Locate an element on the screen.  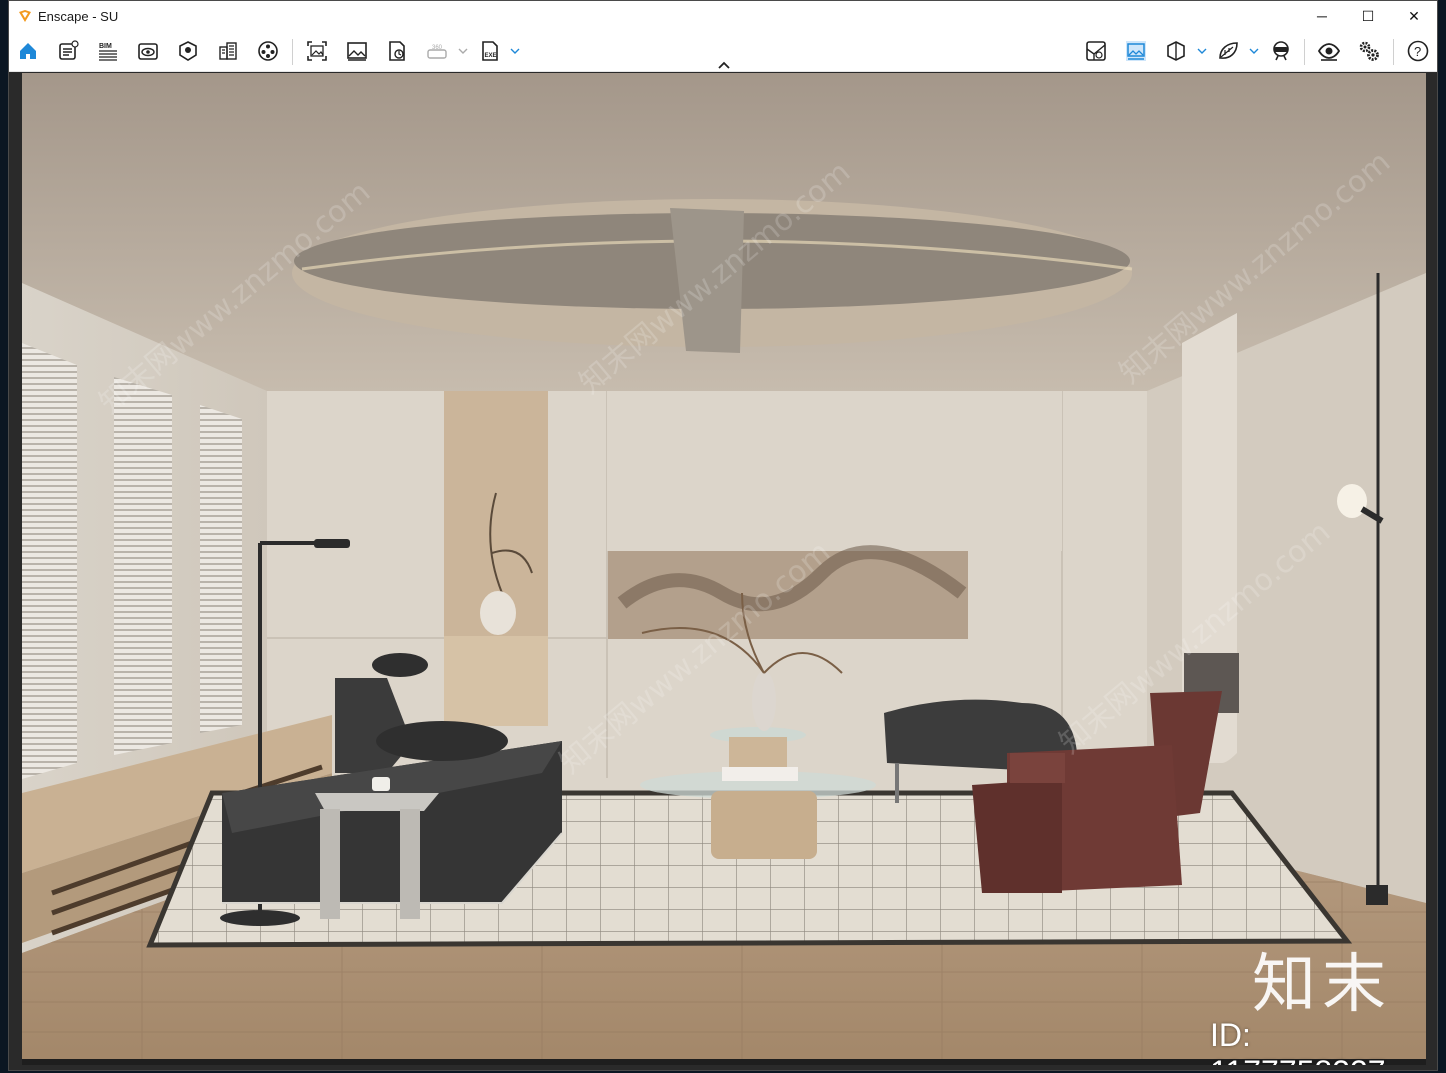
eye-icon is located at coordinates (1329, 52).